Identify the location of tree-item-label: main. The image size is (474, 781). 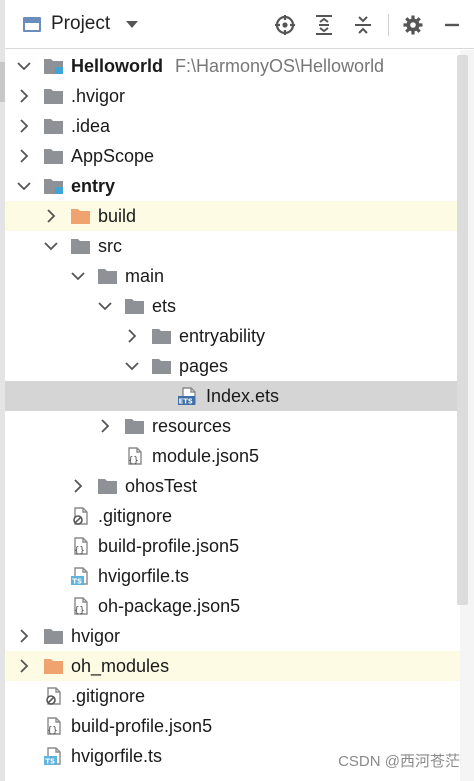
(145, 275).